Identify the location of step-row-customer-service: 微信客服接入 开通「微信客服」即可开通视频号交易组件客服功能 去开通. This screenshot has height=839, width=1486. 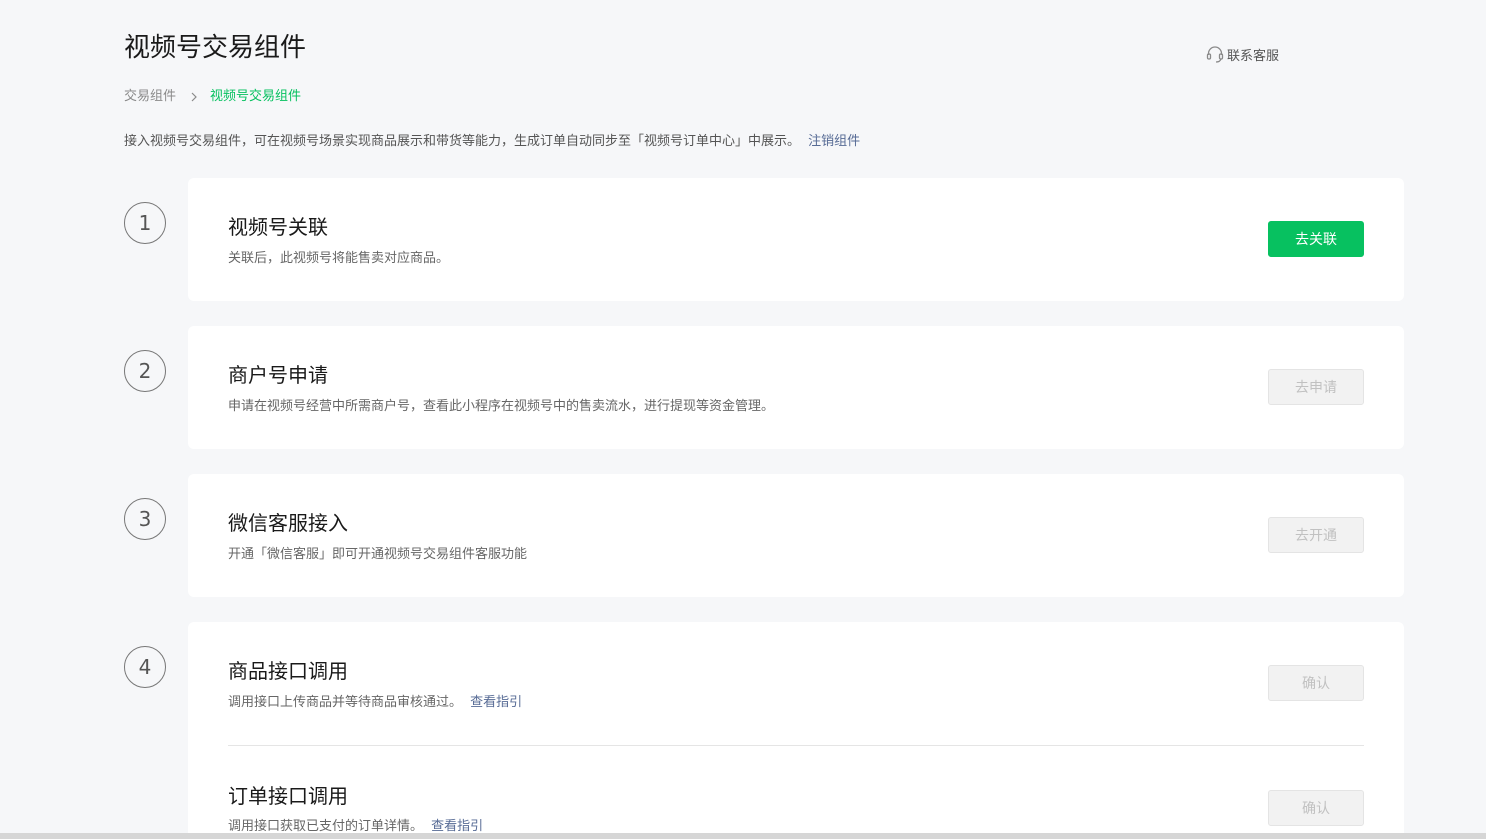
(796, 536).